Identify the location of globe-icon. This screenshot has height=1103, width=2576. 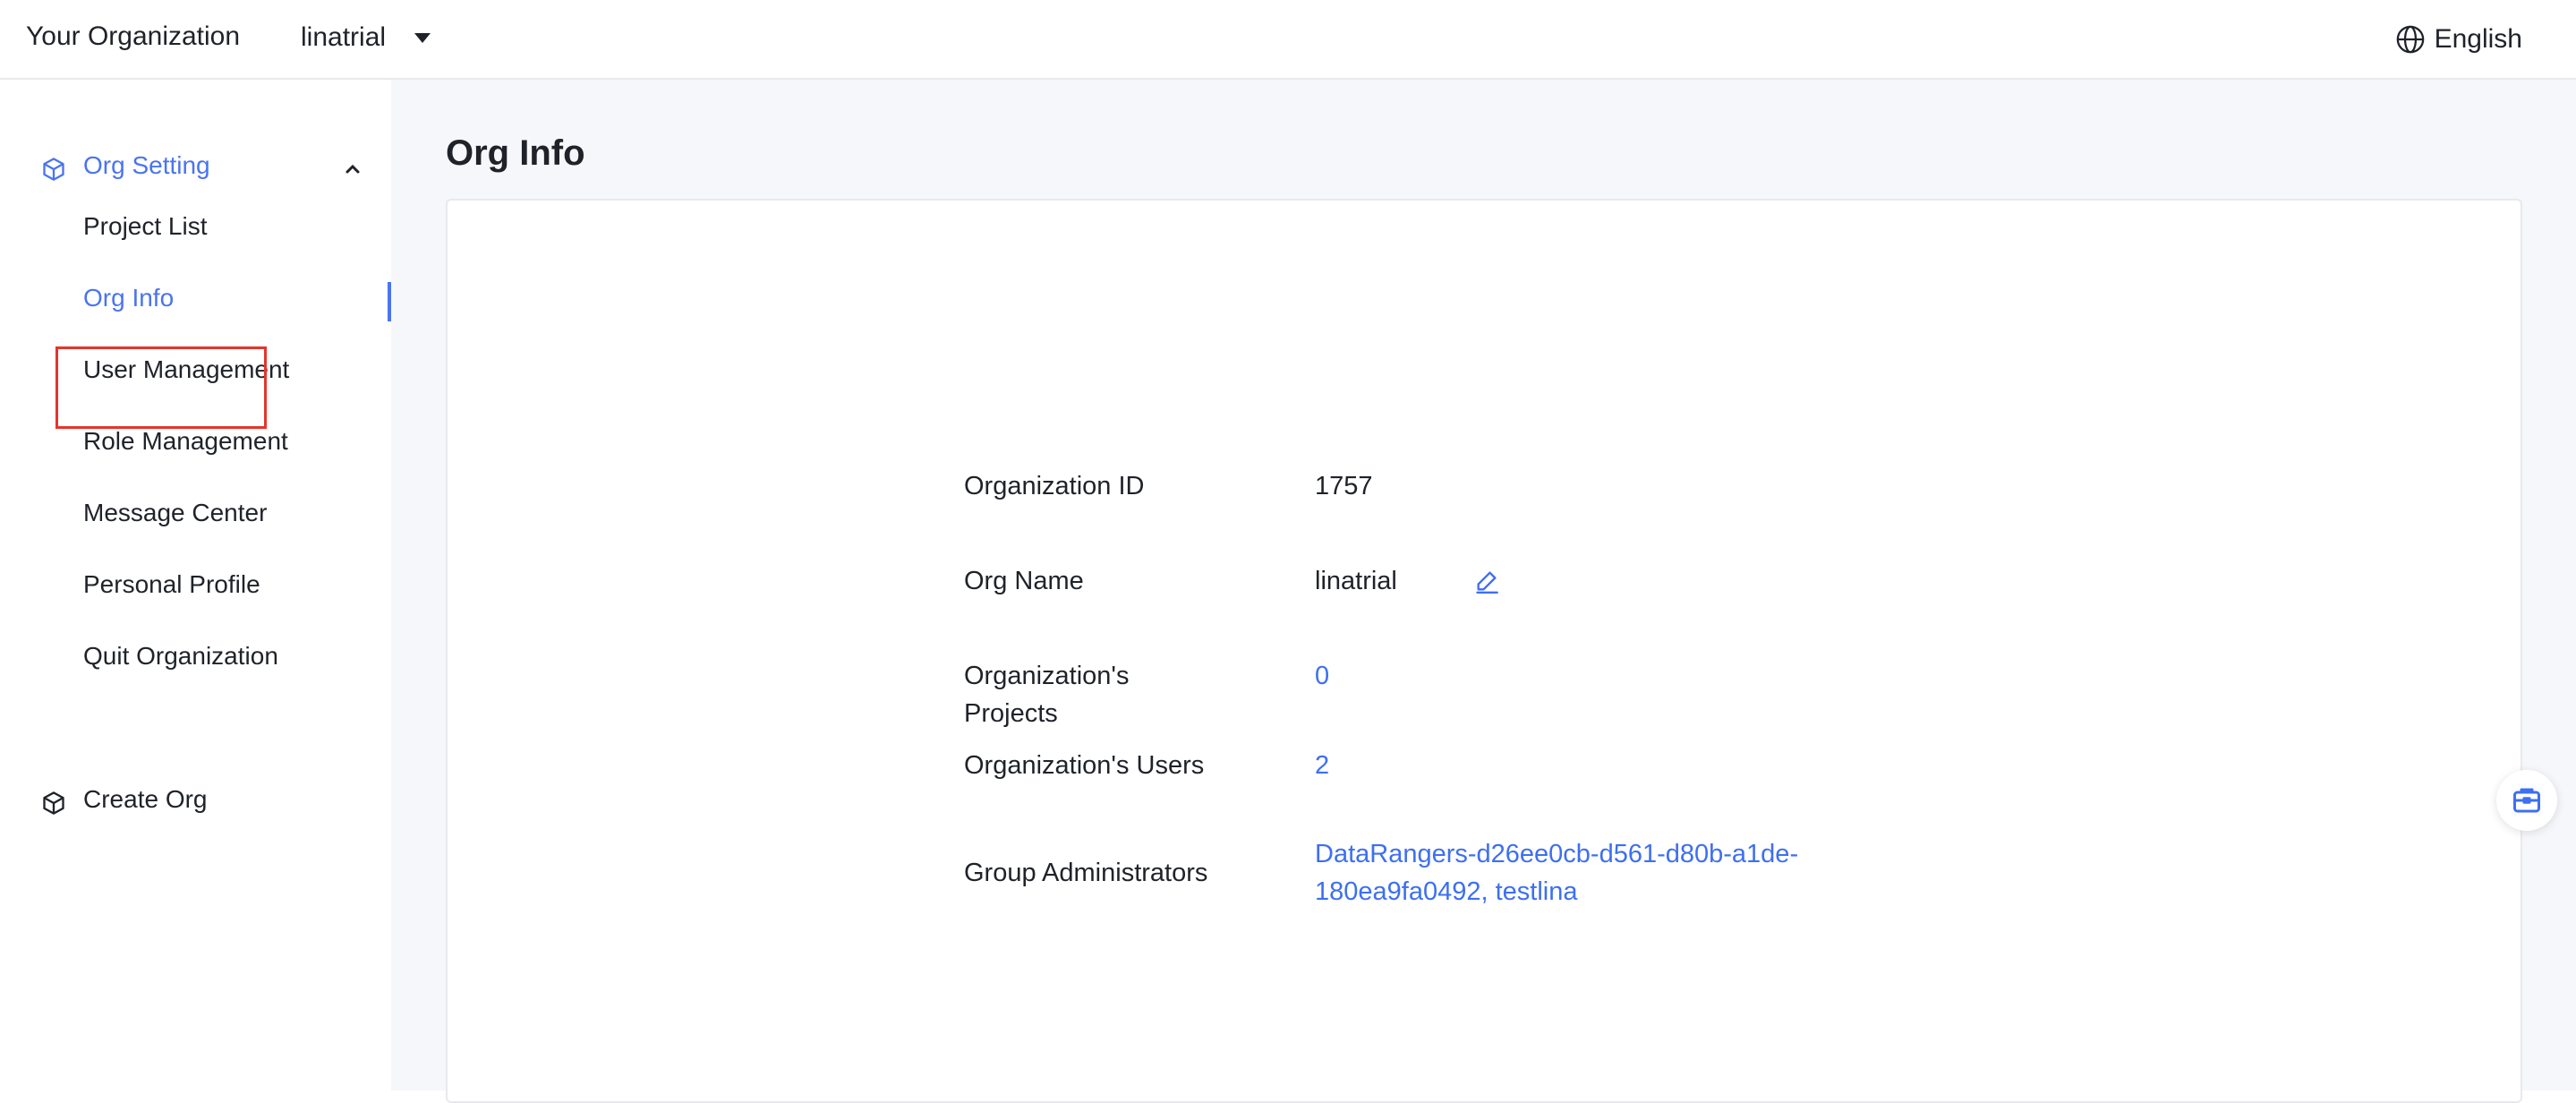
(2410, 39).